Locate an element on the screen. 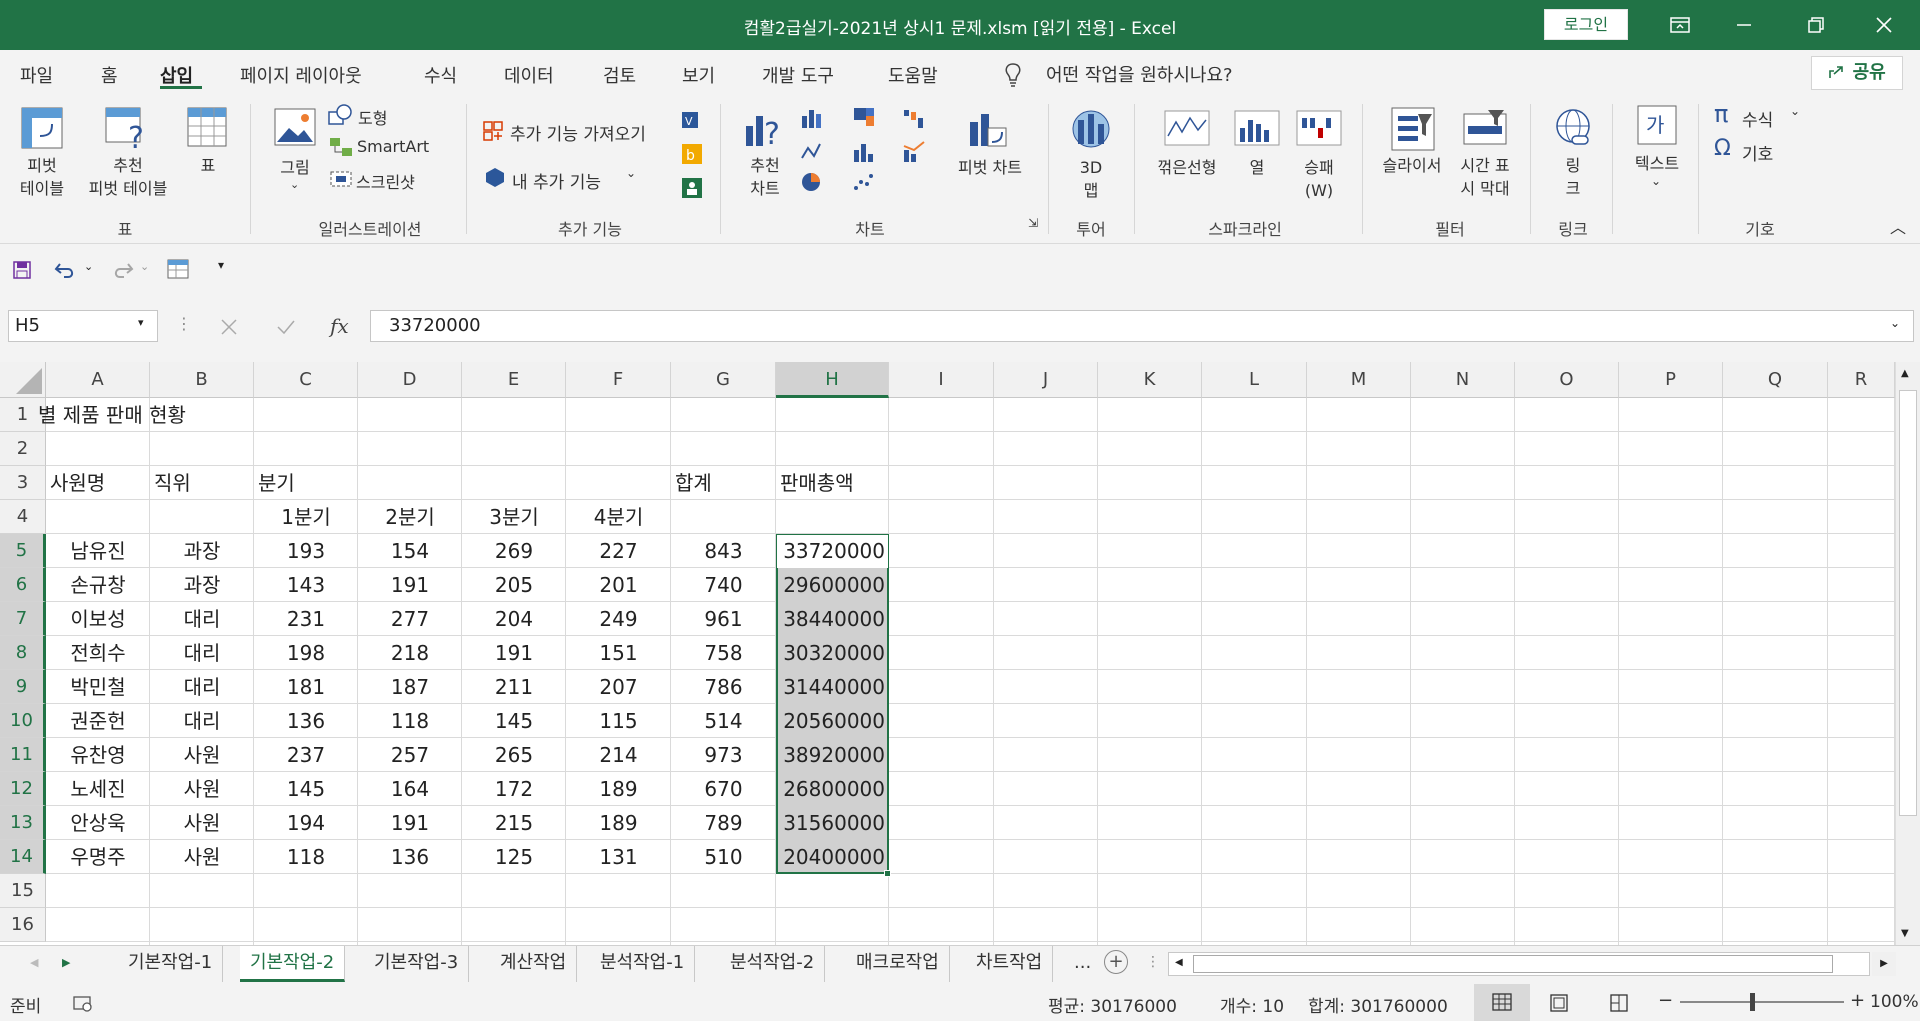 The image size is (1920, 1026). people-graph-icon is located at coordinates (692, 188).